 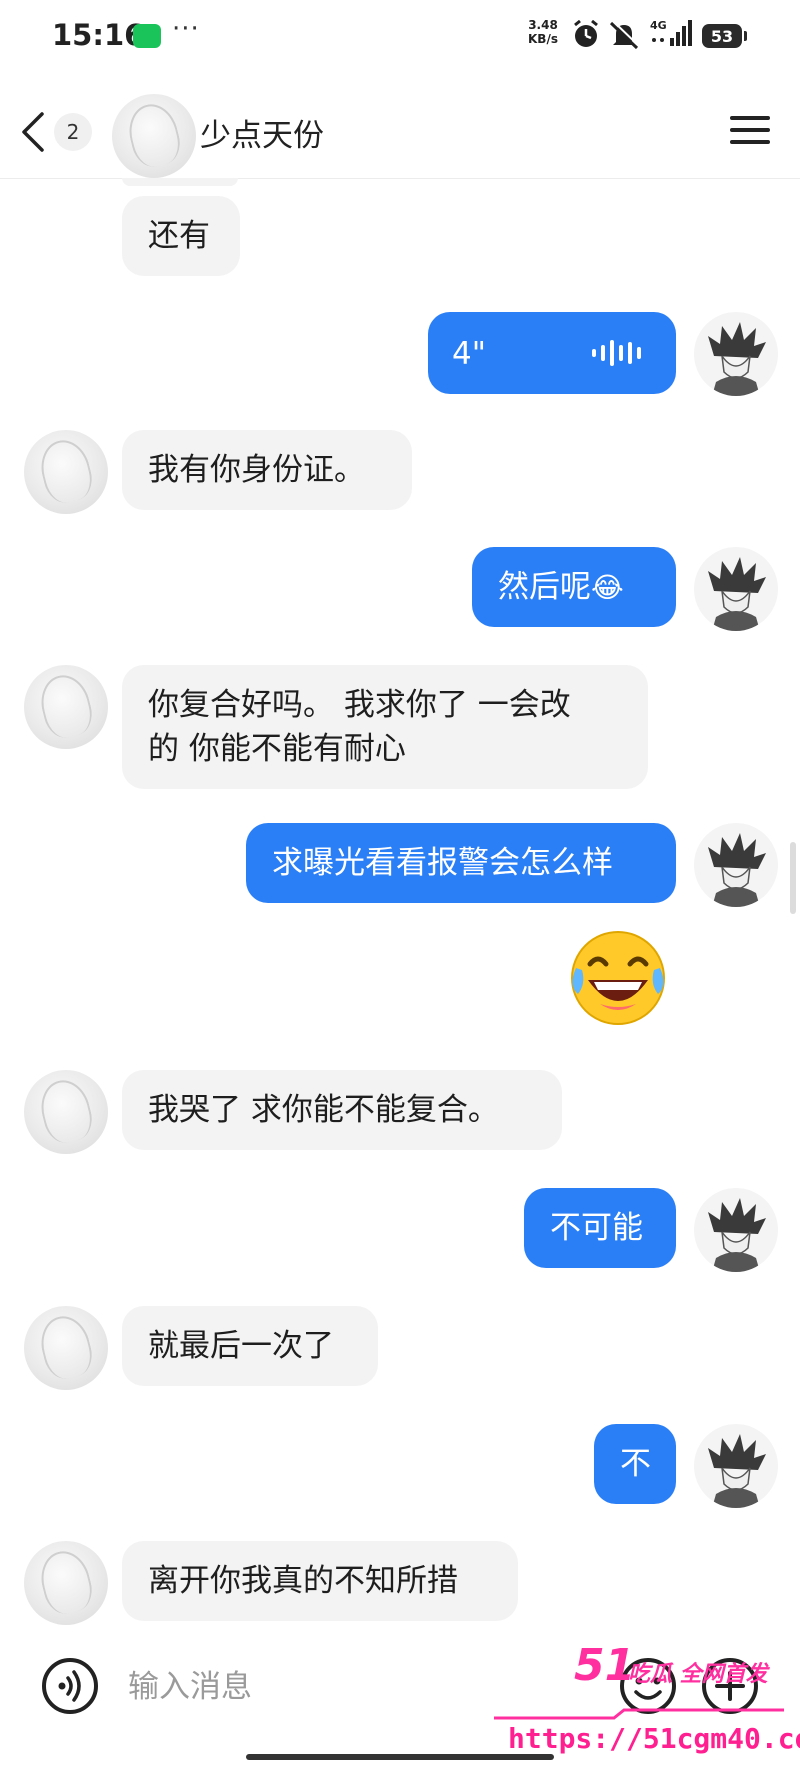 I want to click on network-speed: 3.48 KB/s, so click(x=543, y=32).